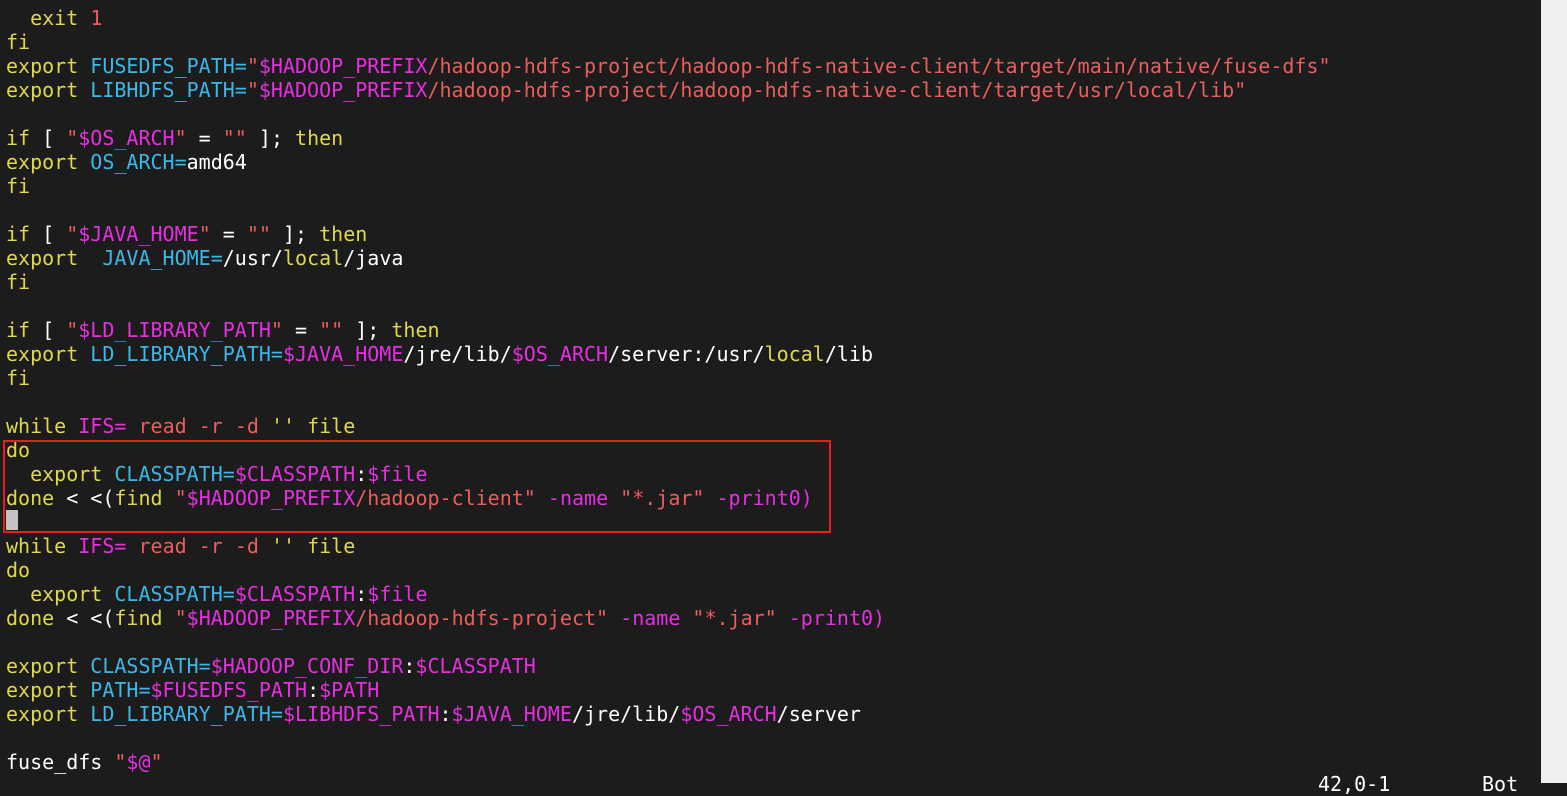 The image size is (1567, 796). What do you see at coordinates (18, 570) in the screenshot?
I see `code-token: do` at bounding box center [18, 570].